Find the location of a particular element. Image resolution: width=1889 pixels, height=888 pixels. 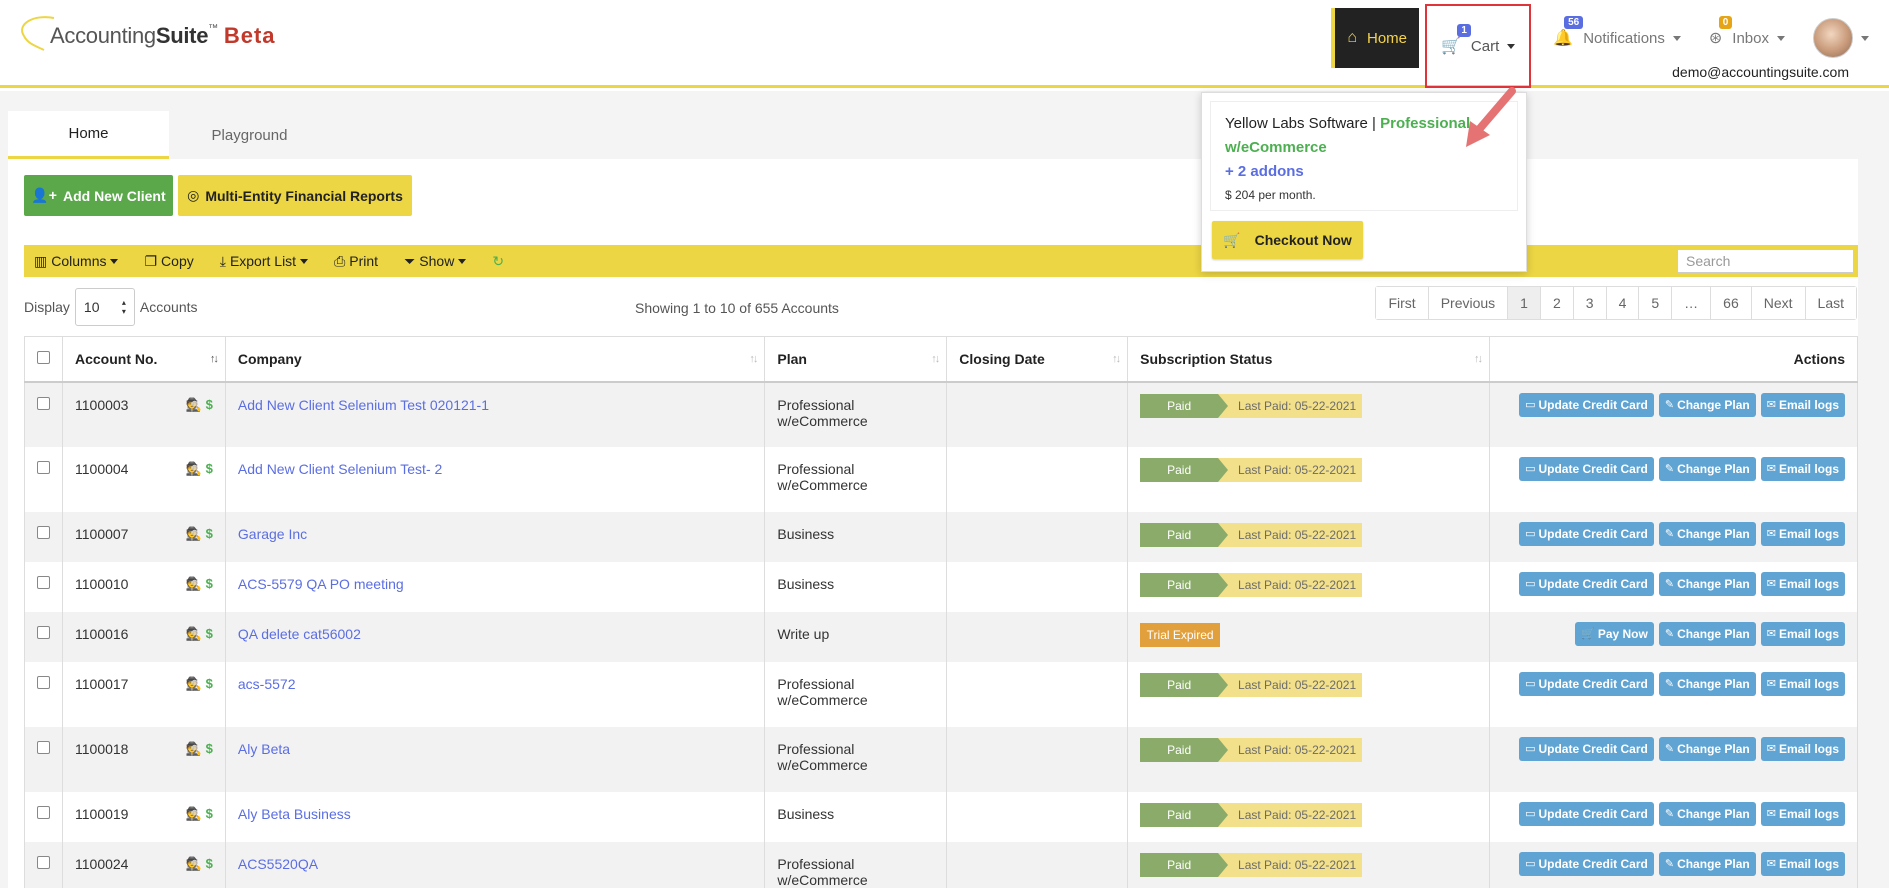

page-2: 2 is located at coordinates (1557, 303).